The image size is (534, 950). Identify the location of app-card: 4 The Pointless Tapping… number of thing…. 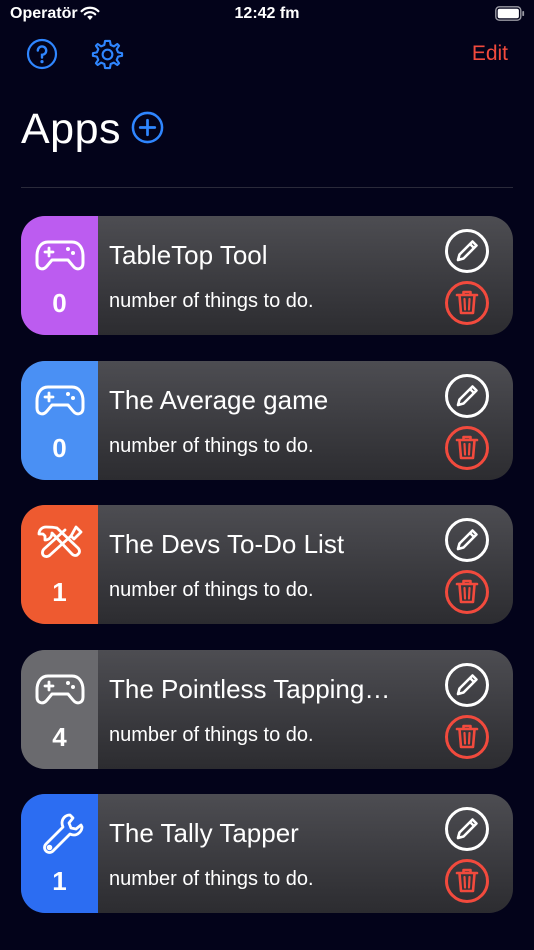
(267, 709).